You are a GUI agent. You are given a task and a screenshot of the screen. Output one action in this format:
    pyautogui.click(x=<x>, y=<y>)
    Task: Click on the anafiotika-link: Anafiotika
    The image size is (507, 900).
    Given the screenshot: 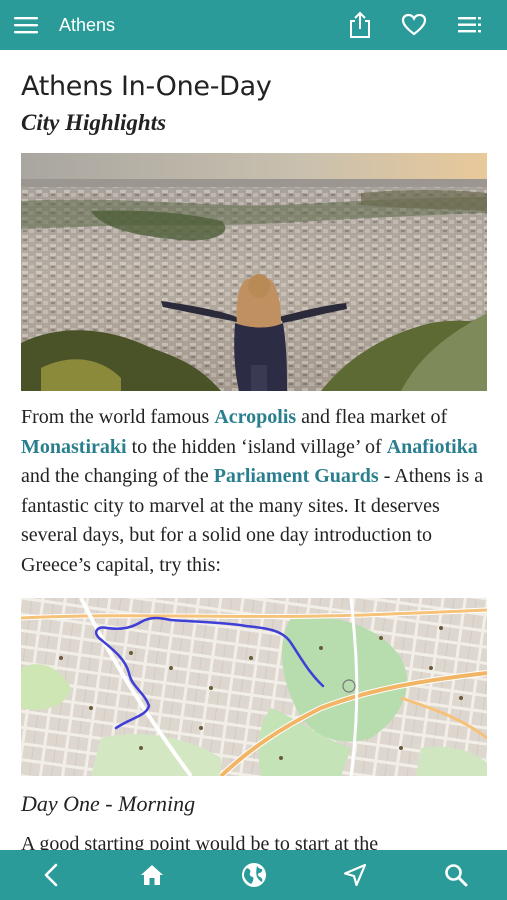 What is the action you would take?
    pyautogui.click(x=432, y=447)
    